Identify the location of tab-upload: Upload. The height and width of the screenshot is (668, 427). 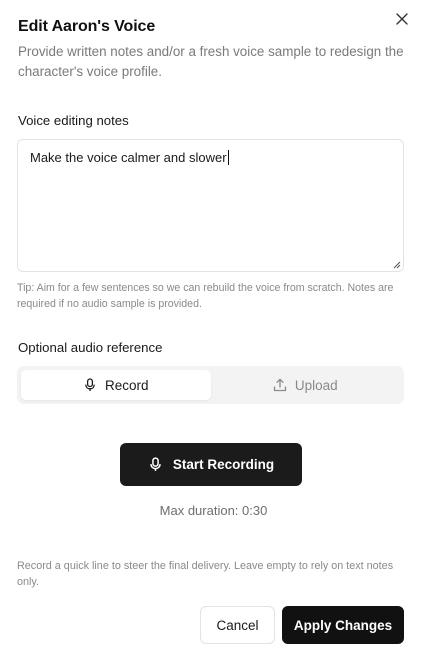
(306, 385).